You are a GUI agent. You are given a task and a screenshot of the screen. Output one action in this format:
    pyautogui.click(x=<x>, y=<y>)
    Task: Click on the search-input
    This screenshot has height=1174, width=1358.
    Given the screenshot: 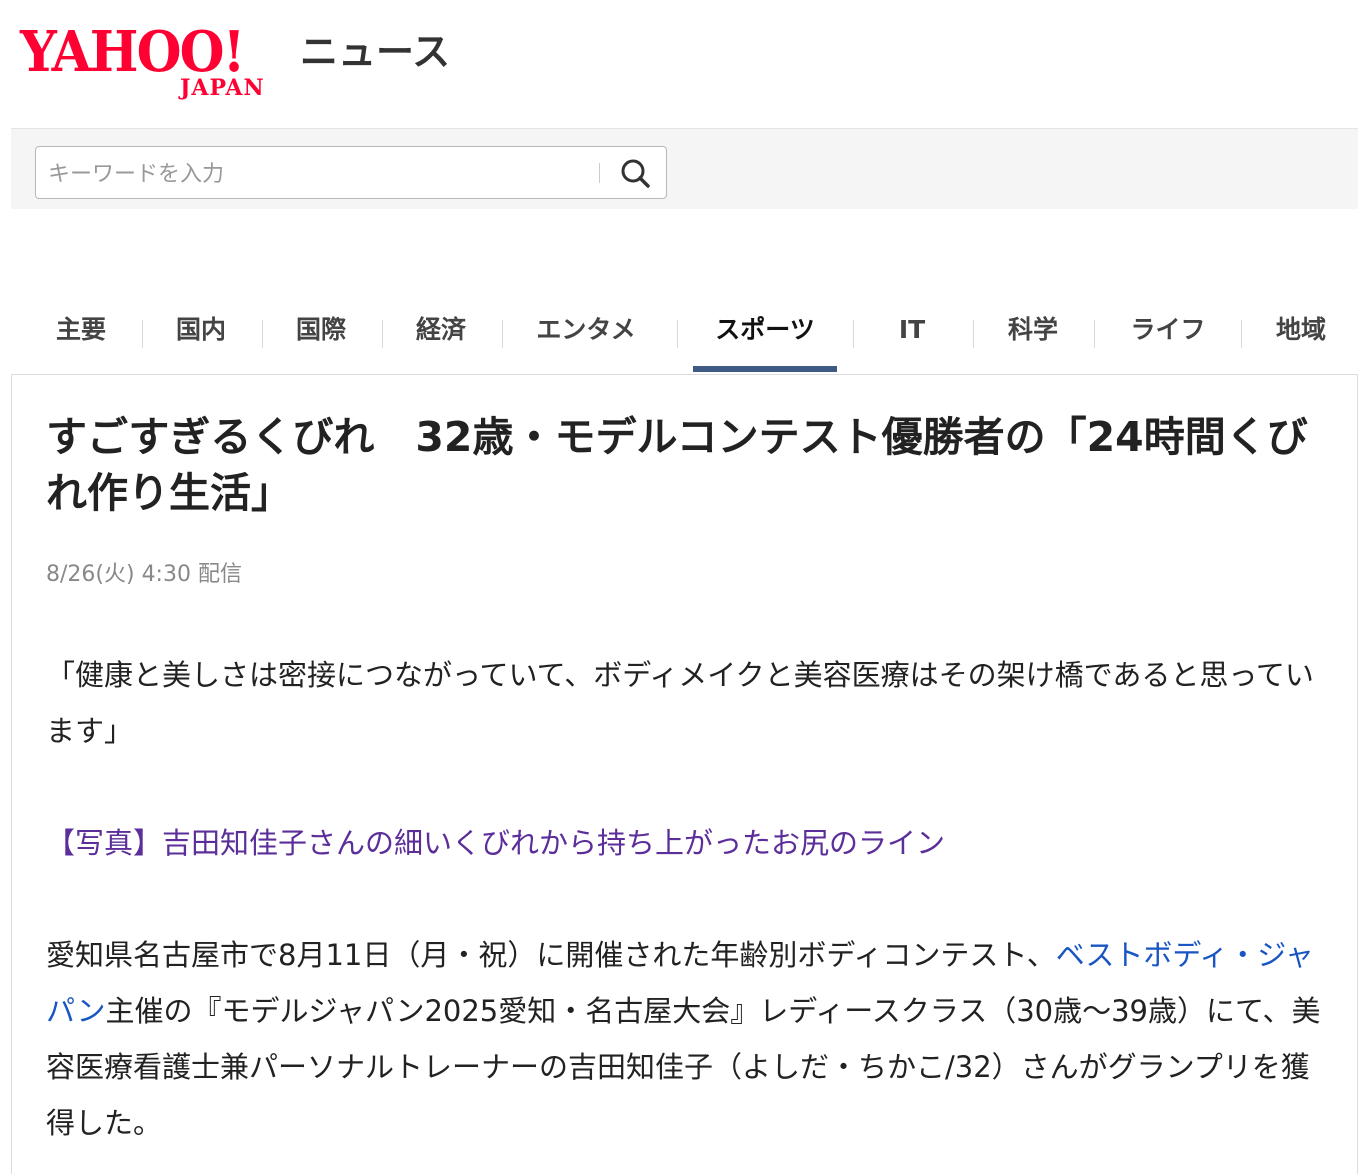 What is the action you would take?
    pyautogui.click(x=318, y=174)
    